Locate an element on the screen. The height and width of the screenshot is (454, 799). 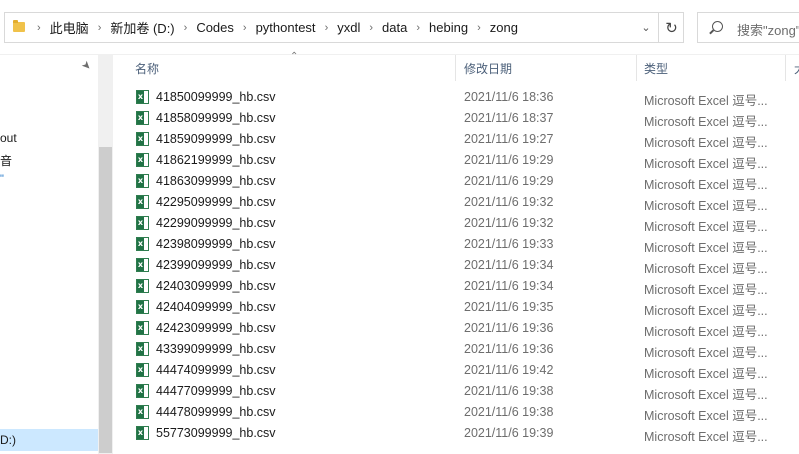
nav-item-drive-d: D:) is located at coordinates (49, 440).